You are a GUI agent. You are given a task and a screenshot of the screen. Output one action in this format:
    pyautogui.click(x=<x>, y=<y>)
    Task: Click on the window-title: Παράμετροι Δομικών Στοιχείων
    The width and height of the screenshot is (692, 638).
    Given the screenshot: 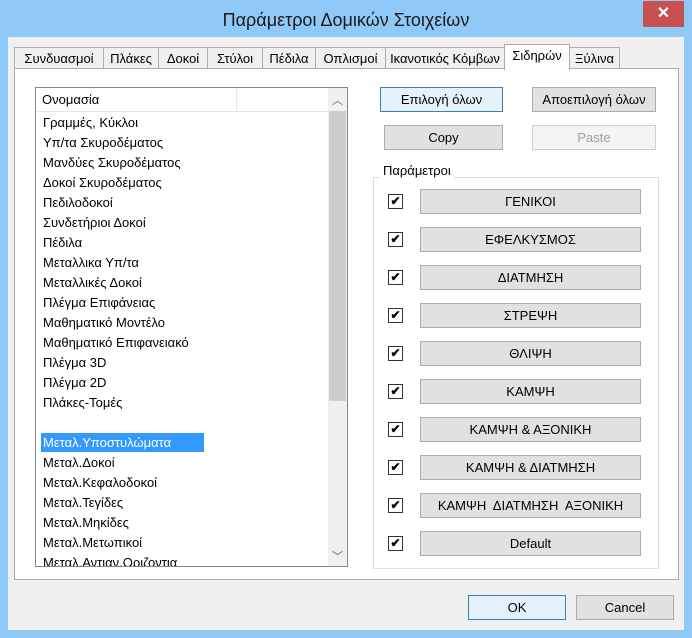 What is the action you would take?
    pyautogui.click(x=346, y=20)
    